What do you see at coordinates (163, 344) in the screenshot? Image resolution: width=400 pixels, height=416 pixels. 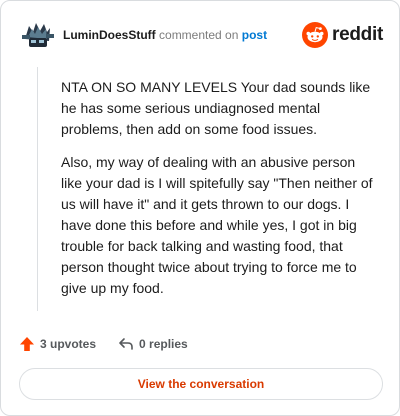 I see `replies-count: 0 replies` at bounding box center [163, 344].